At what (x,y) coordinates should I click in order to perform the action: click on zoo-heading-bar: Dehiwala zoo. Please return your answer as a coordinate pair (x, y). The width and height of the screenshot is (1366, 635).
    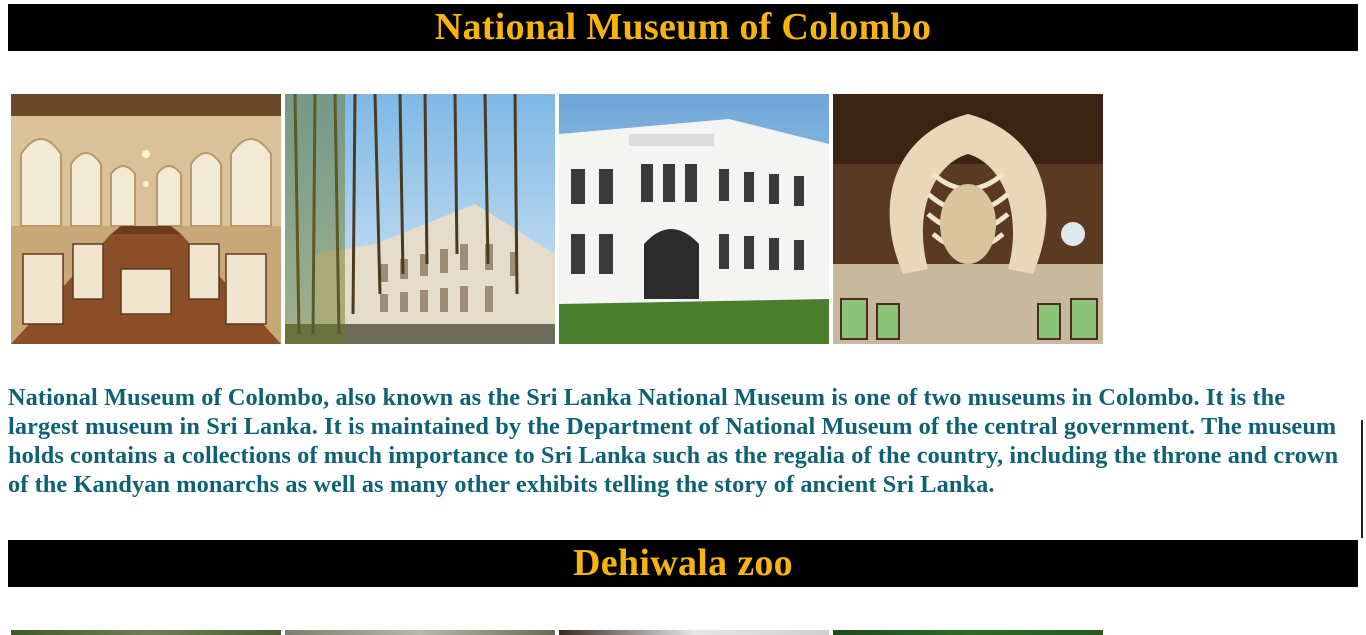
    Looking at the image, I should click on (683, 563).